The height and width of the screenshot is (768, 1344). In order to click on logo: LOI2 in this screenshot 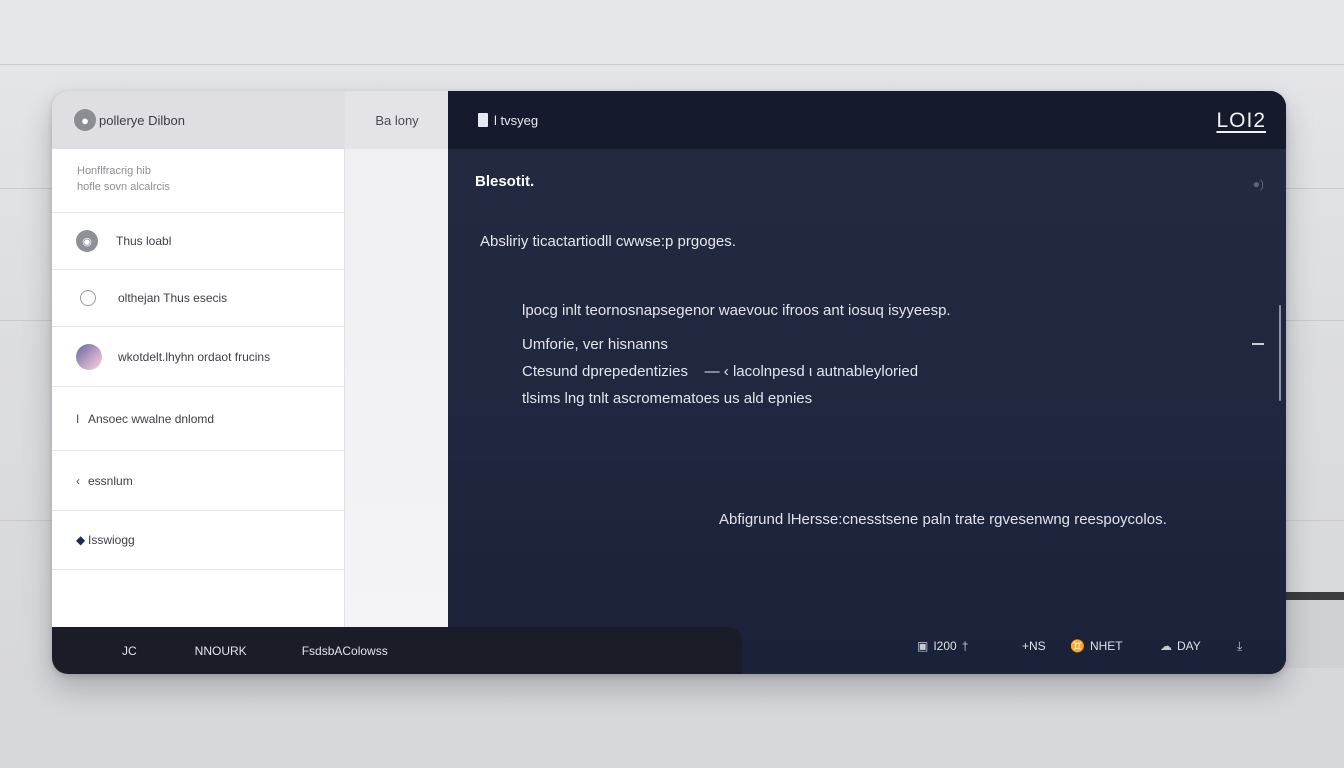, I will do `click(1241, 121)`.